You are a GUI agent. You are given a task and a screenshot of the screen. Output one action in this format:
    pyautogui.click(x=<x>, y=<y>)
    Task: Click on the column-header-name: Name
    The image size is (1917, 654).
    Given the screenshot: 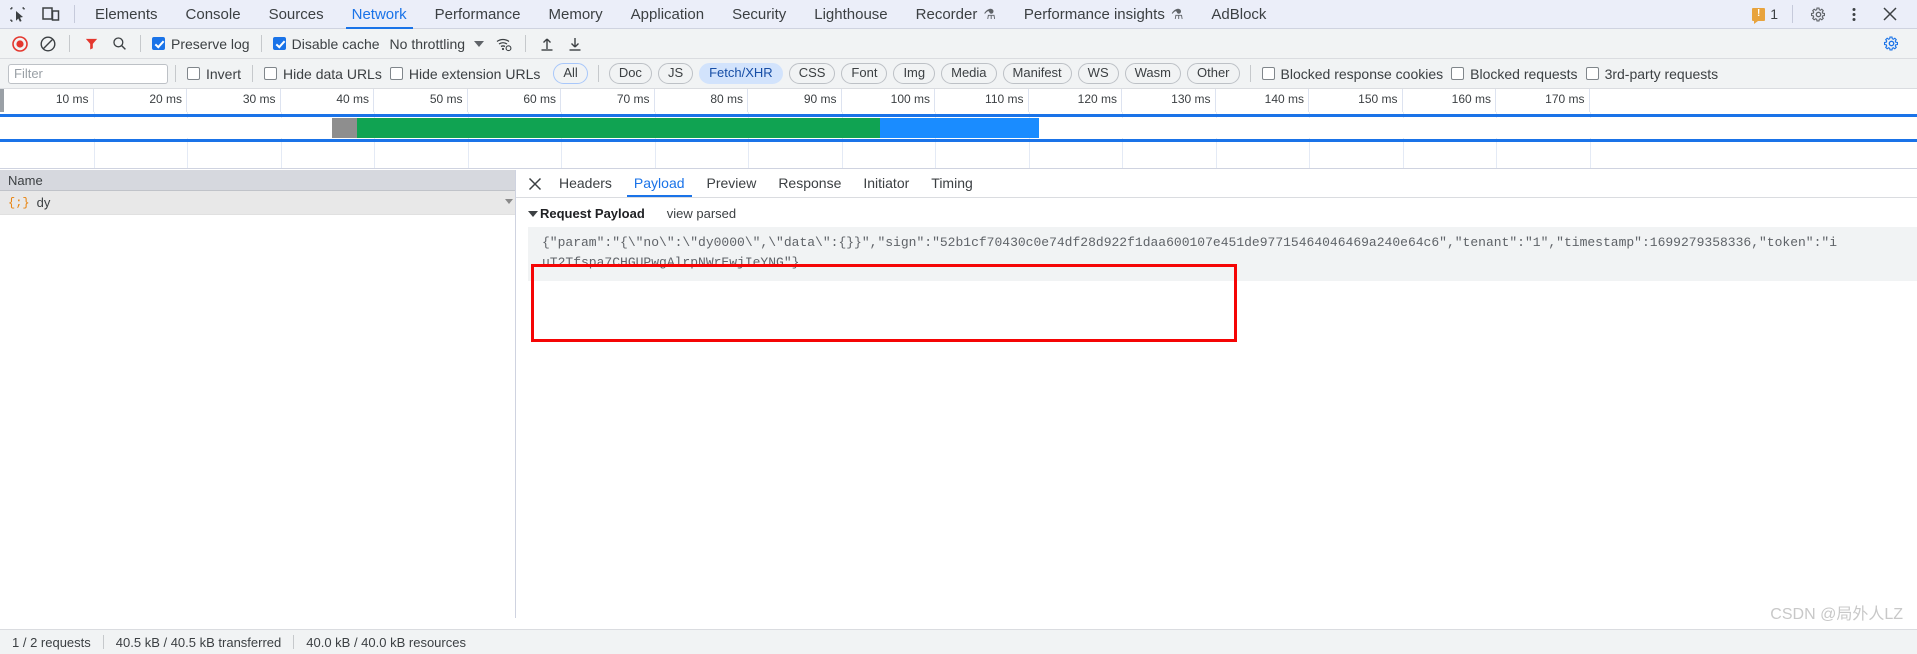 What is the action you would take?
    pyautogui.click(x=25, y=180)
    